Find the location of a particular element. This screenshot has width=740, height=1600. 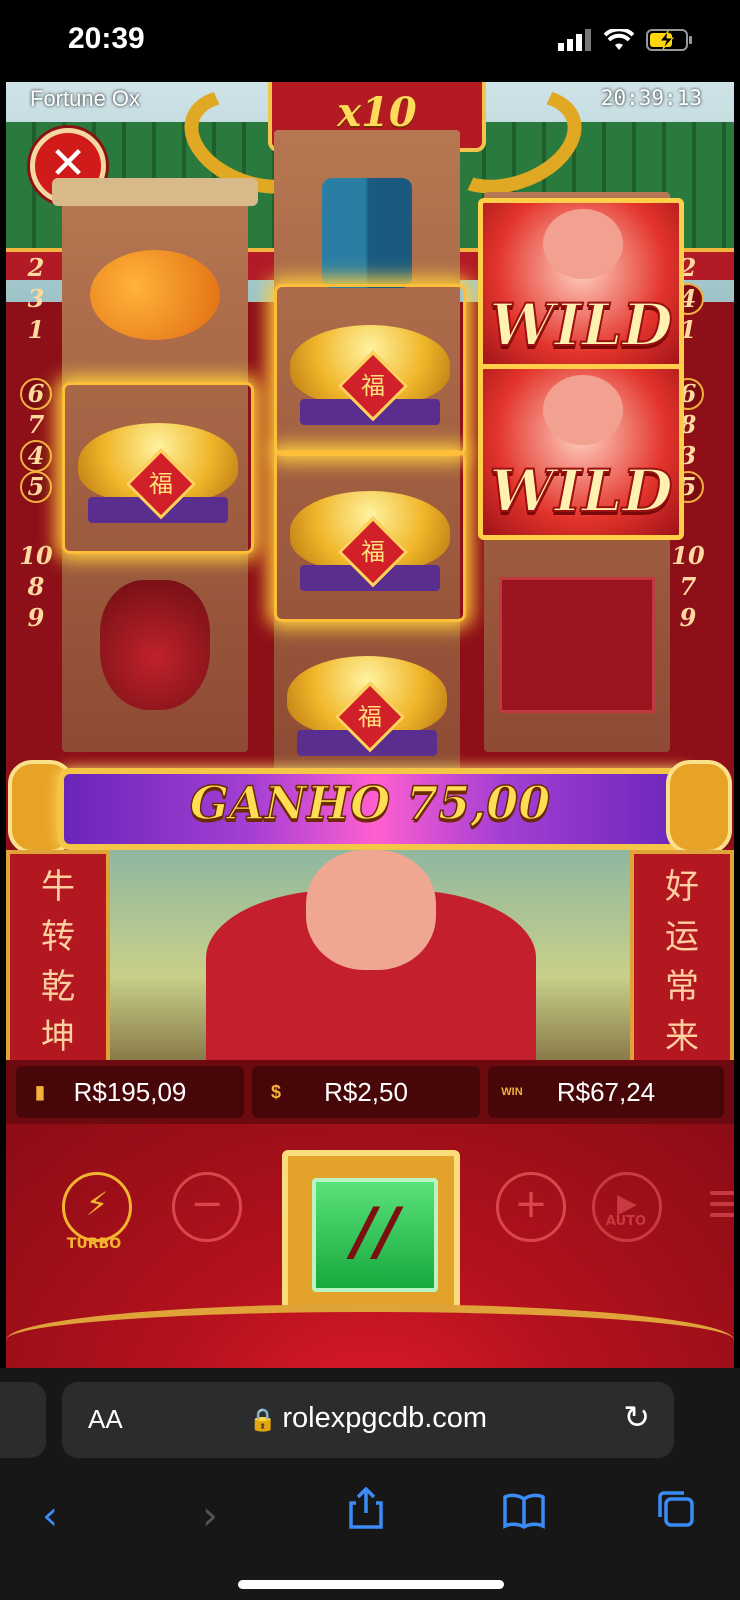

balance-bar: ▮ R$195,09 $ R$2,50 WIN R$67,24 is located at coordinates (370, 1092).